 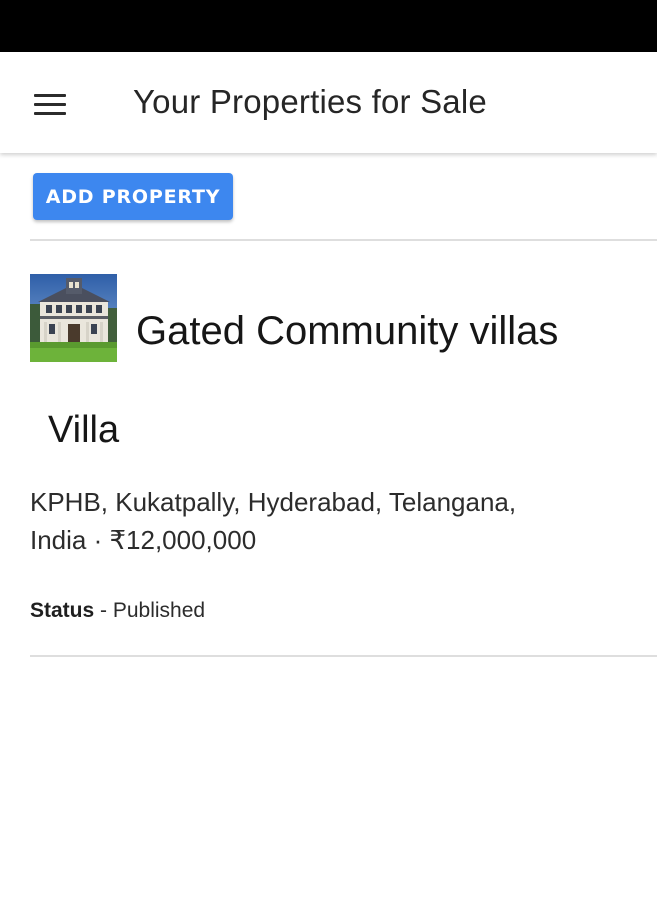 I want to click on status-value: Published, so click(x=159, y=610).